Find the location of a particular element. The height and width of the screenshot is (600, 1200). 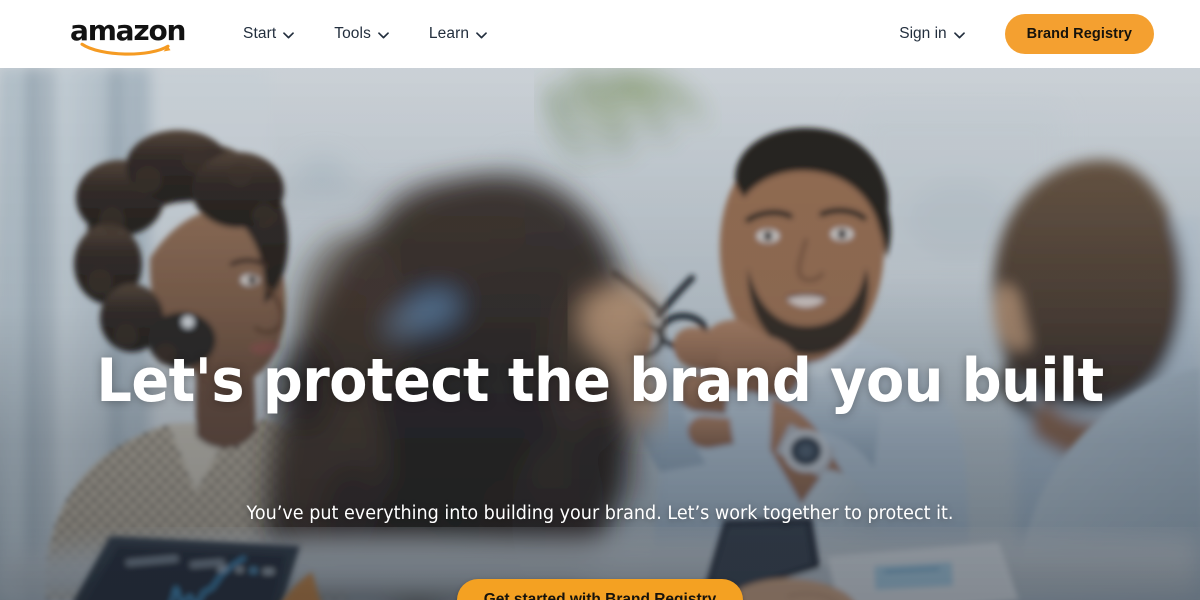

hero-cta-row: Get started with Brand Registry is located at coordinates (600, 589).